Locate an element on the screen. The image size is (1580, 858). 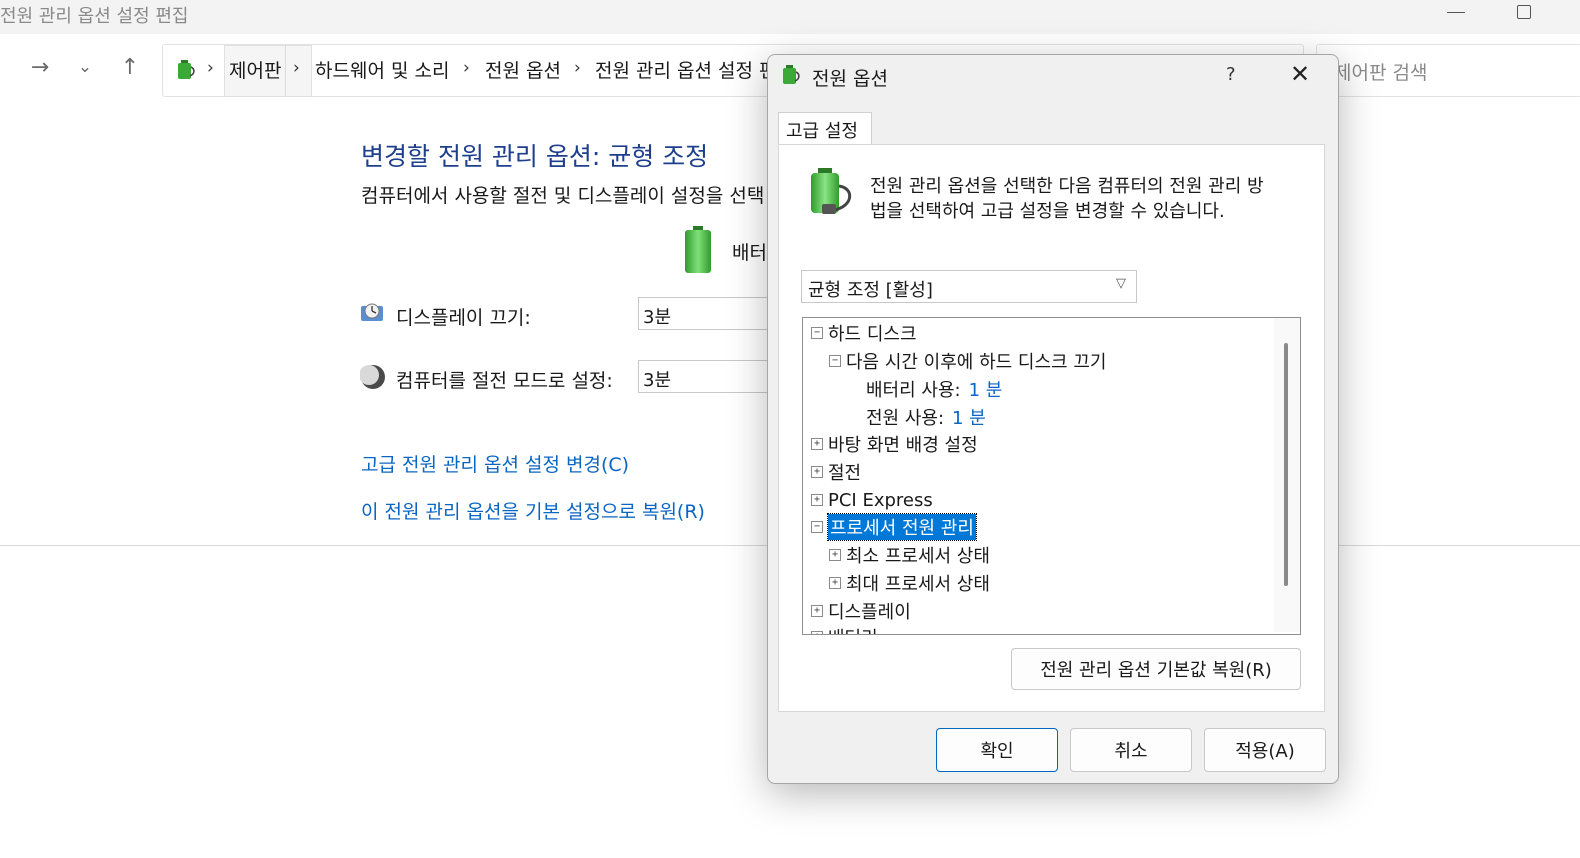
battery-column-label: 배터 is located at coordinates (749, 253).